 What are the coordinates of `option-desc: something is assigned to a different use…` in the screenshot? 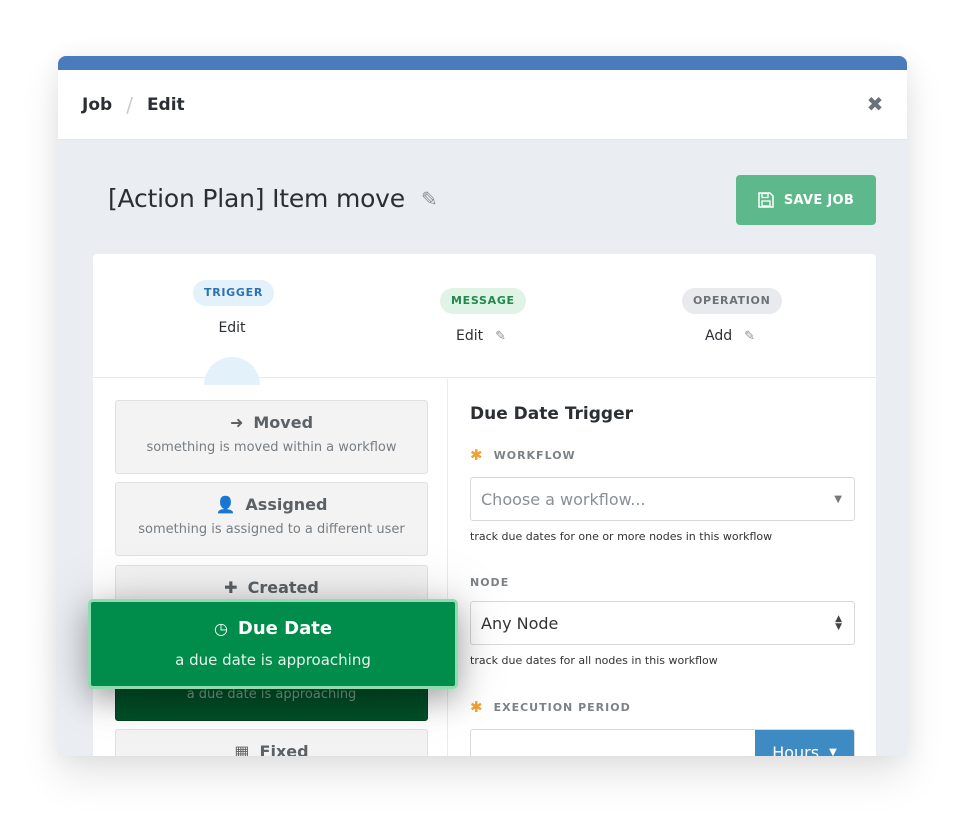 It's located at (271, 529).